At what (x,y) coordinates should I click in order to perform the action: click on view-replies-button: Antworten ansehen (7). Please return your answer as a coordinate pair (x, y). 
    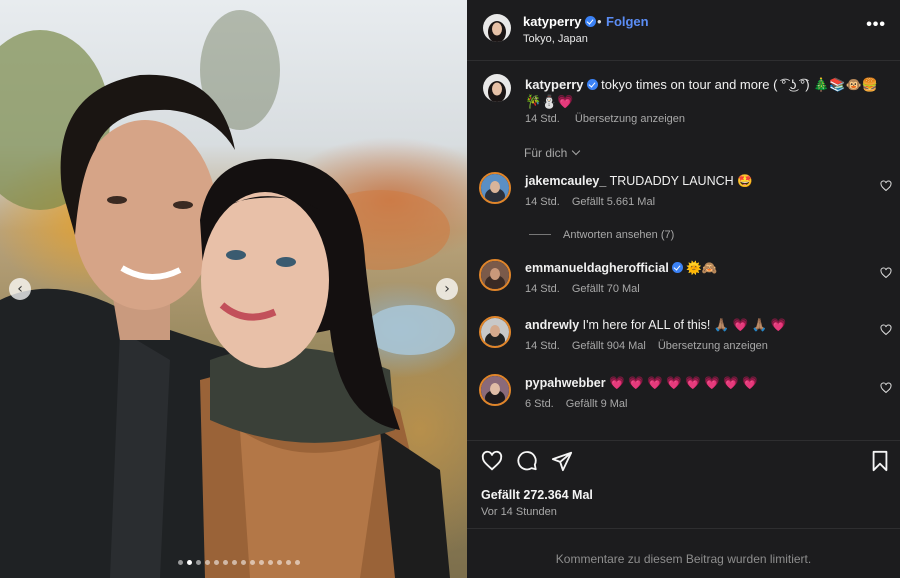
    Looking at the image, I should click on (601, 235).